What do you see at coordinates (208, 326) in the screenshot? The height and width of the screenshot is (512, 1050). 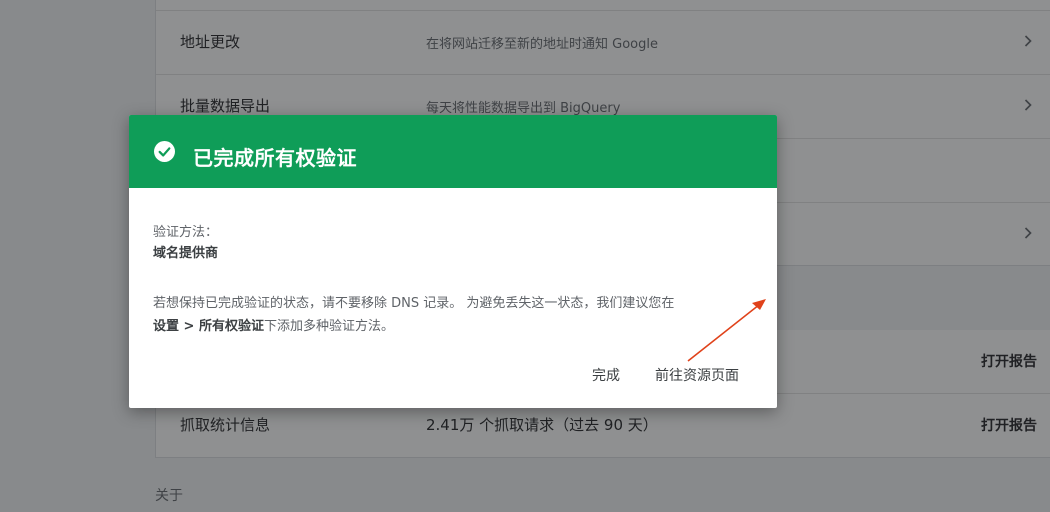 I see `settings-path-text: 设置 > 所有权验证` at bounding box center [208, 326].